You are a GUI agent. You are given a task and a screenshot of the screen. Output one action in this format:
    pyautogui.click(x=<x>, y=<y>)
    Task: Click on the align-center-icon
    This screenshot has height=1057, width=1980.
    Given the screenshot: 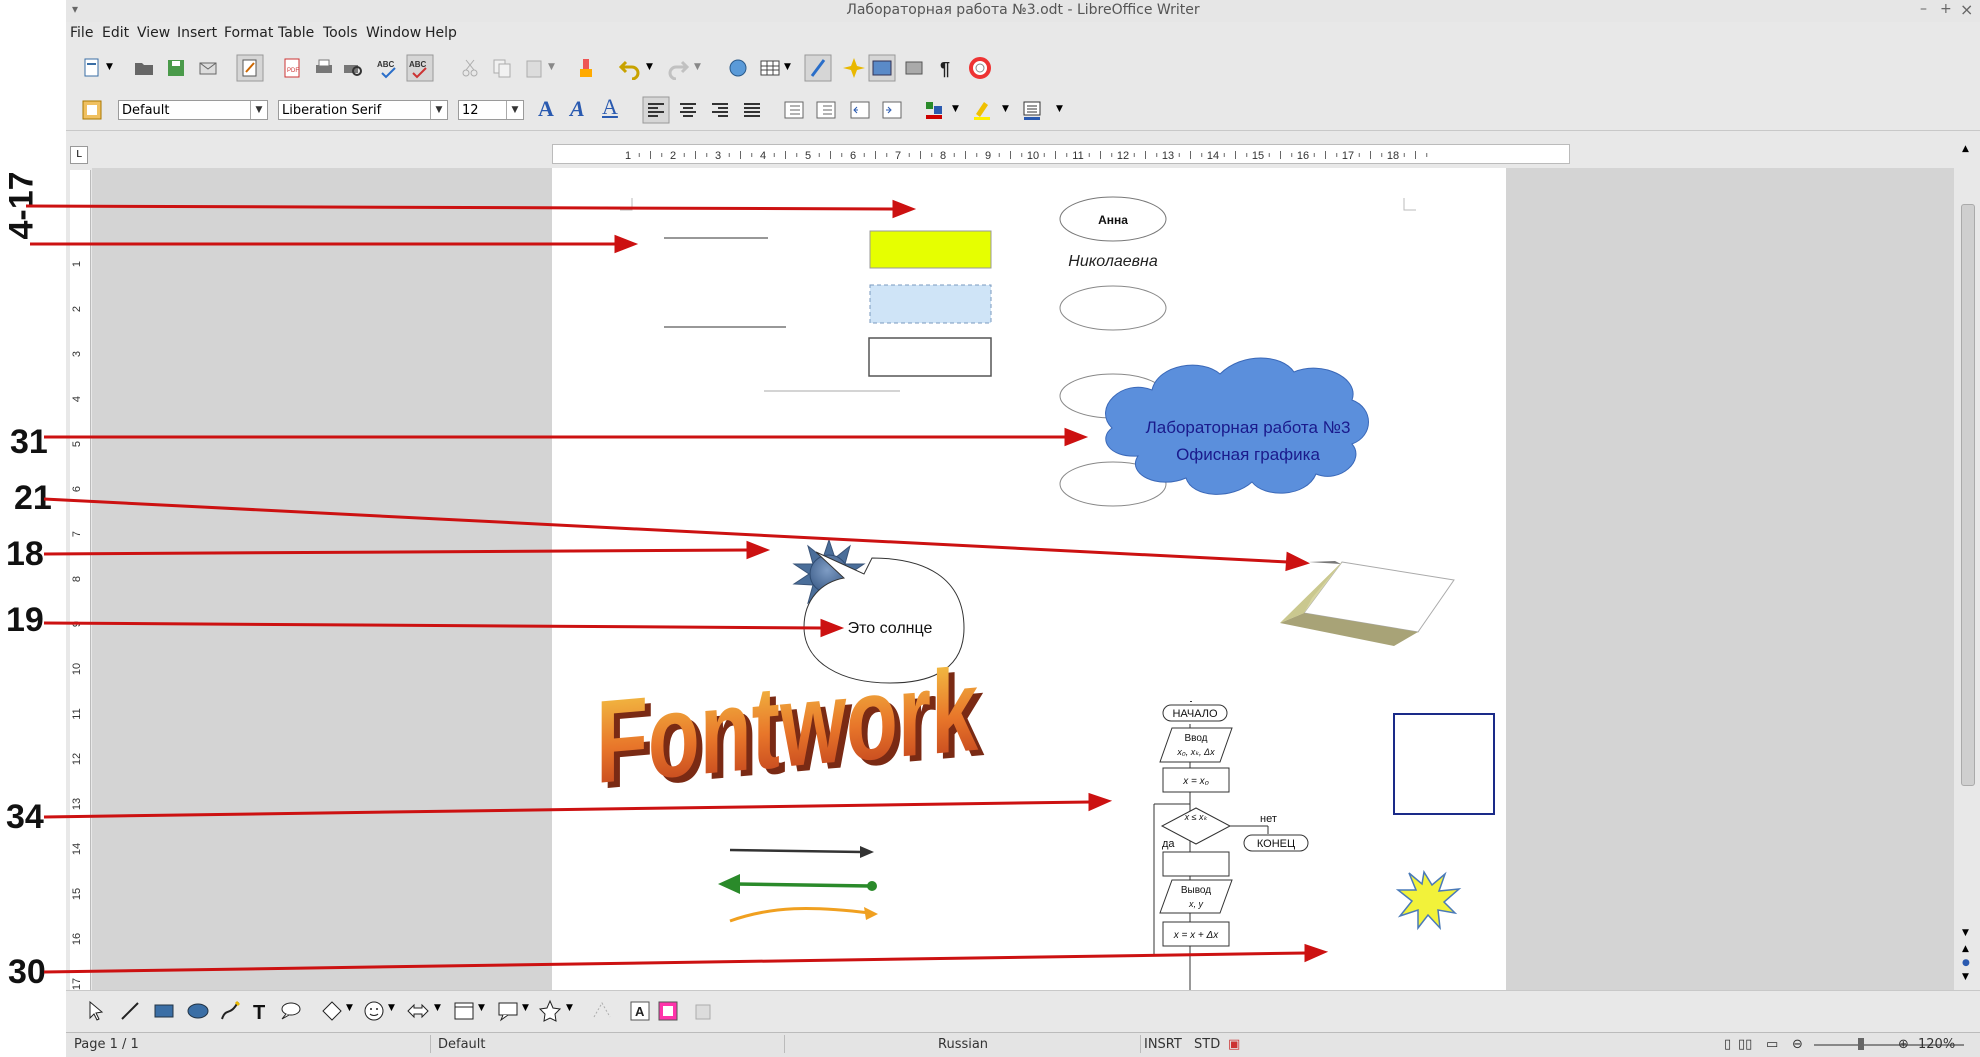 What is the action you would take?
    pyautogui.click(x=688, y=110)
    